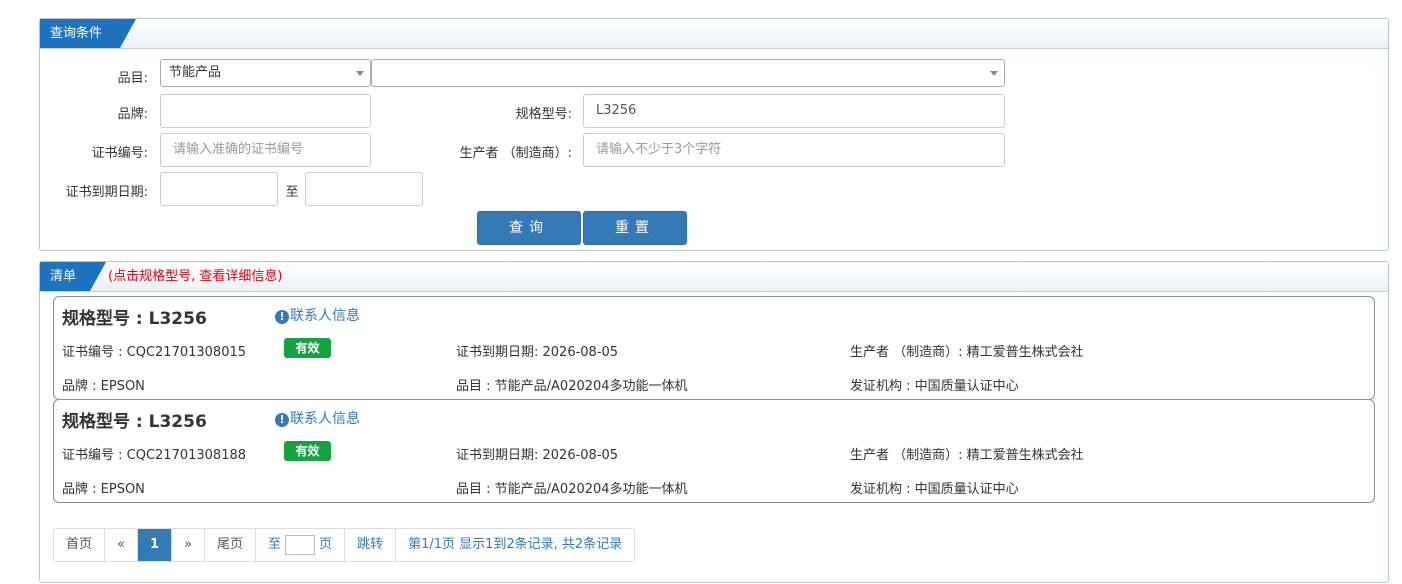  I want to click on goto-page-group: 至页, so click(301, 545).